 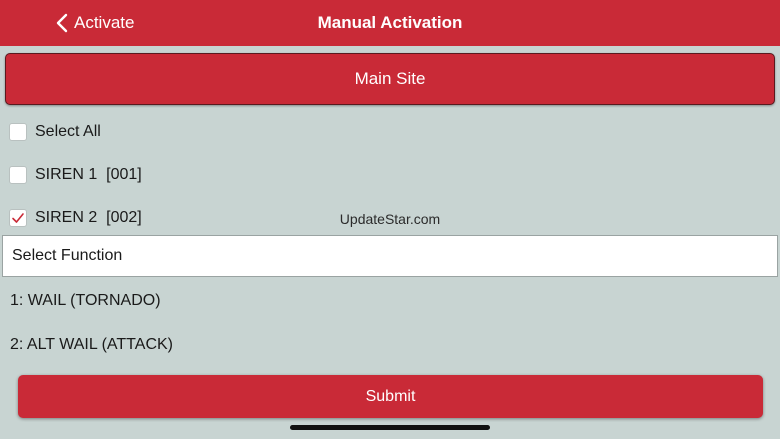 I want to click on back-button: Activate, so click(x=95, y=23).